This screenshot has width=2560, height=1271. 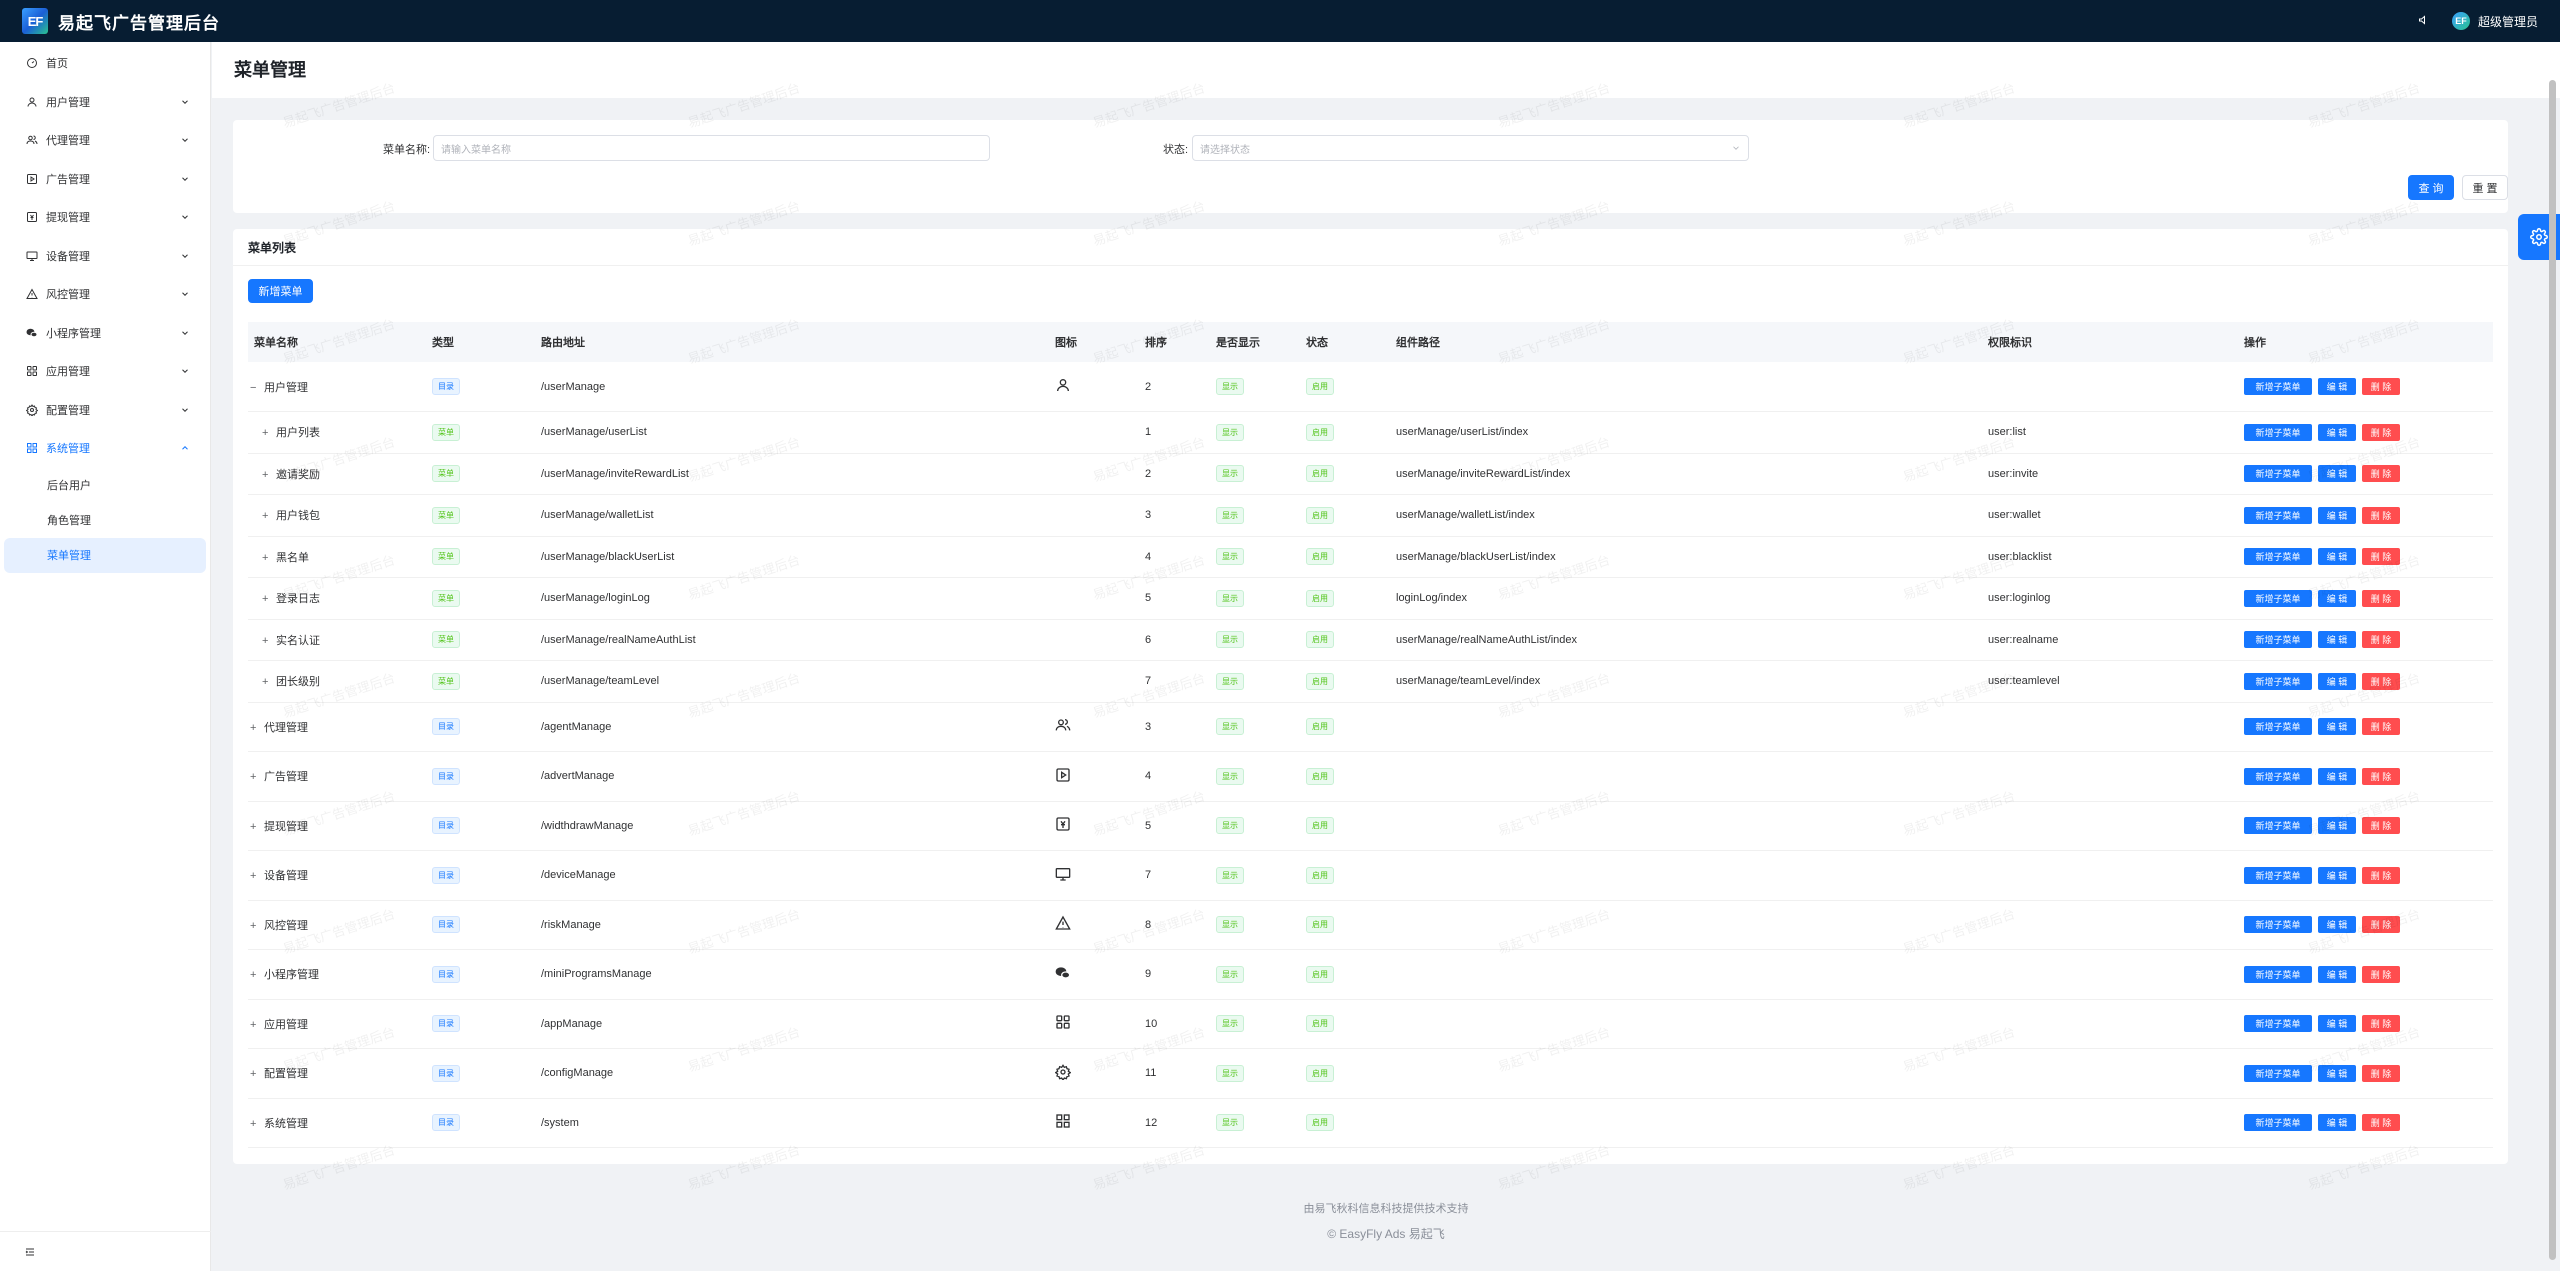 I want to click on add-menu-button: 新增菜单, so click(x=280, y=291).